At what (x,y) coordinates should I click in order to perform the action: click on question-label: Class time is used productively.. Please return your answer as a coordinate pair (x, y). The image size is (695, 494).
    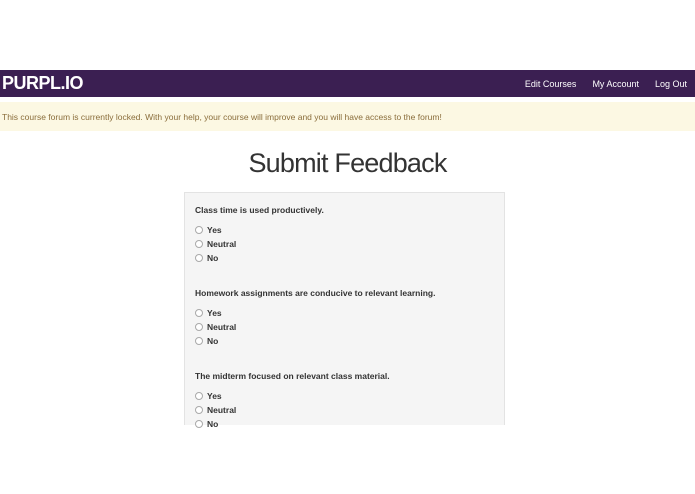
    Looking at the image, I should click on (259, 210).